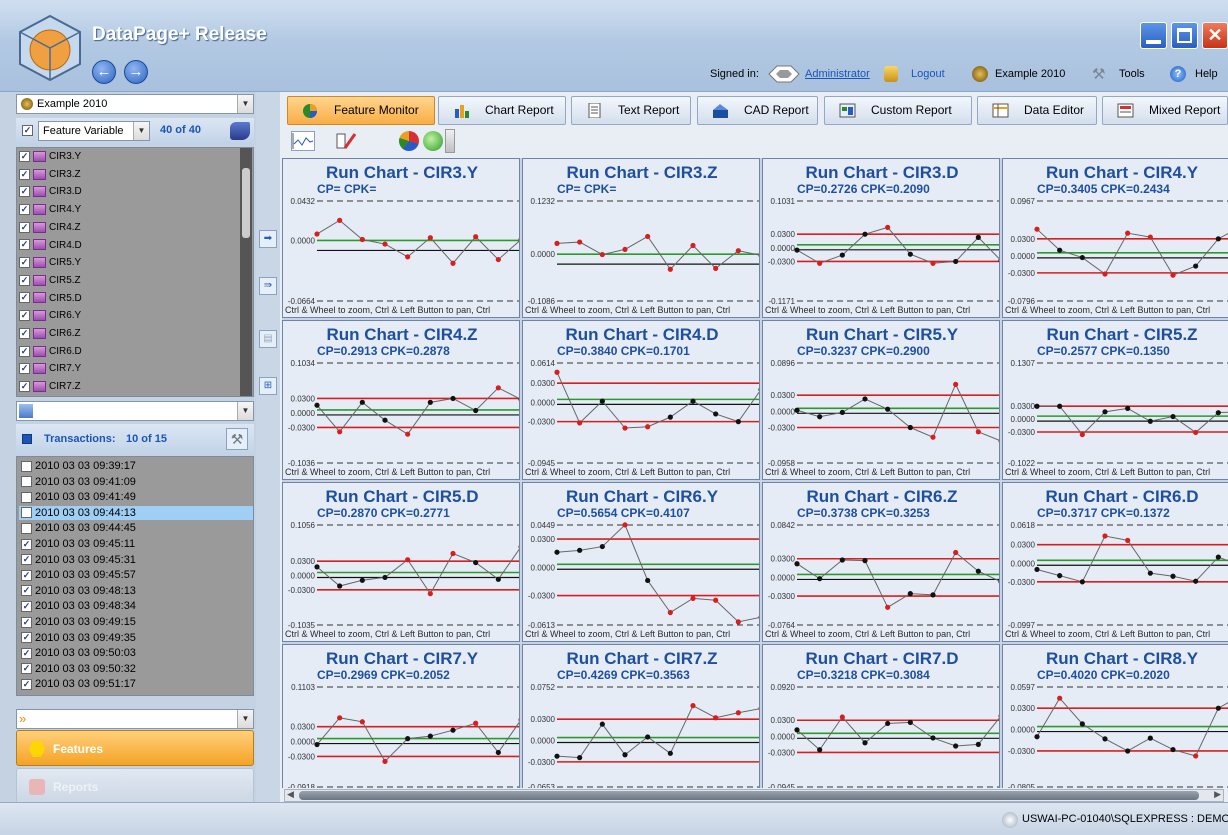 This screenshot has height=835, width=1228. What do you see at coordinates (1030, 74) in the screenshot?
I see `database-name: Example 2010` at bounding box center [1030, 74].